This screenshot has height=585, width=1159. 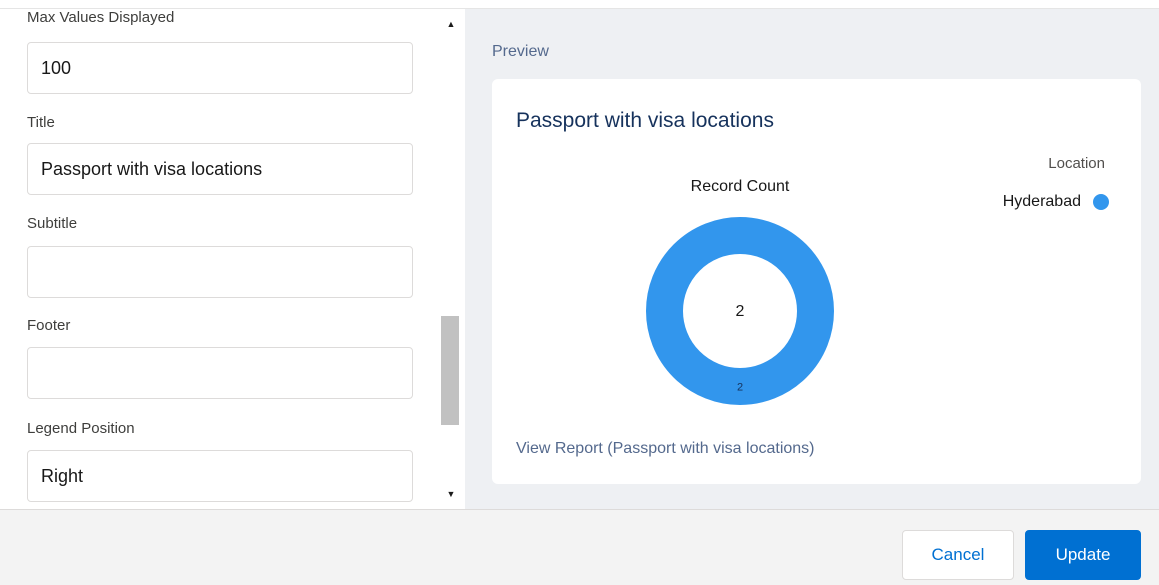 What do you see at coordinates (451, 24) in the screenshot?
I see `scroll-up-arrow-icon: ▲` at bounding box center [451, 24].